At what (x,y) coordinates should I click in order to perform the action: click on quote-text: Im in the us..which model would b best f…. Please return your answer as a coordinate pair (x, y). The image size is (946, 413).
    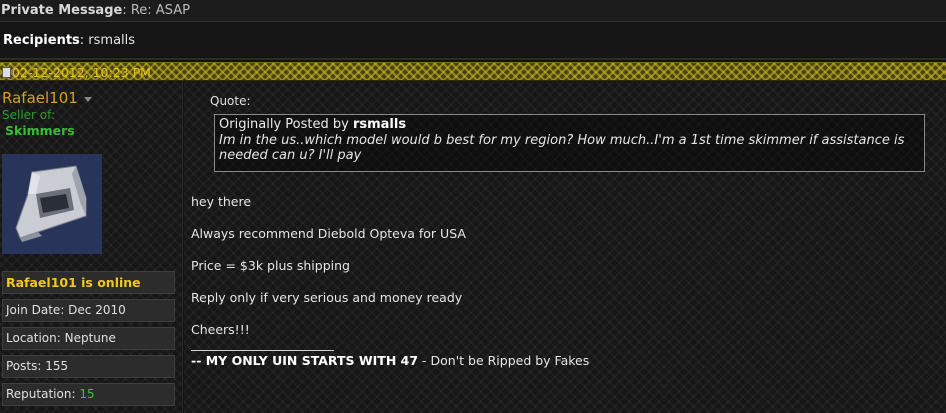
    Looking at the image, I should click on (562, 148).